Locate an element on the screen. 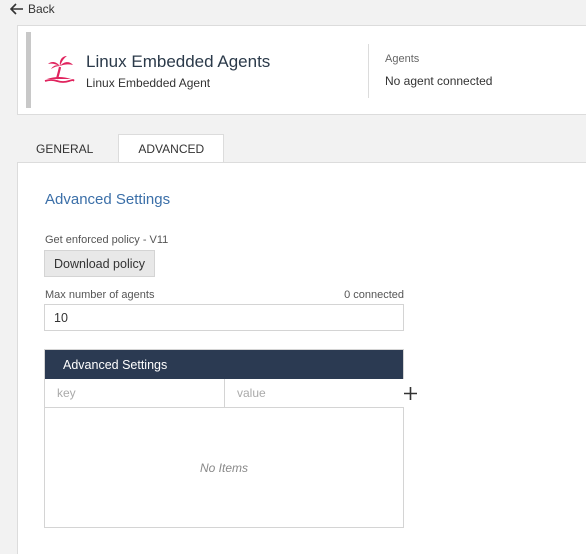  add-setting-button is located at coordinates (410, 393).